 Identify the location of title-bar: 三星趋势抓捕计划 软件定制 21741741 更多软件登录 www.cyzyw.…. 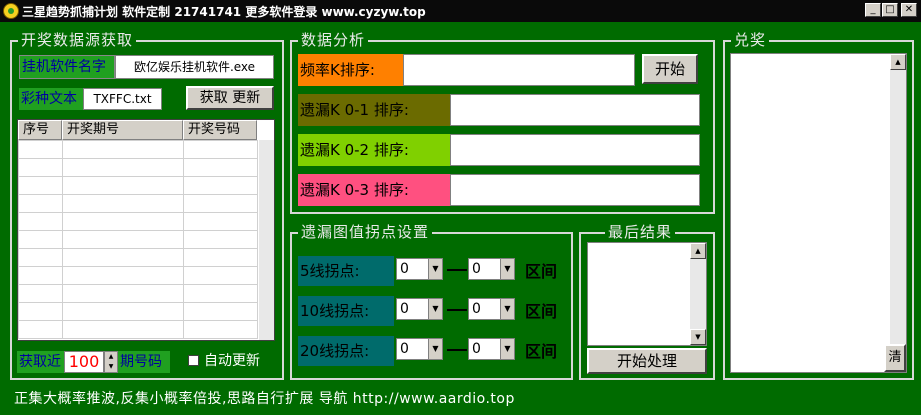
(460, 11).